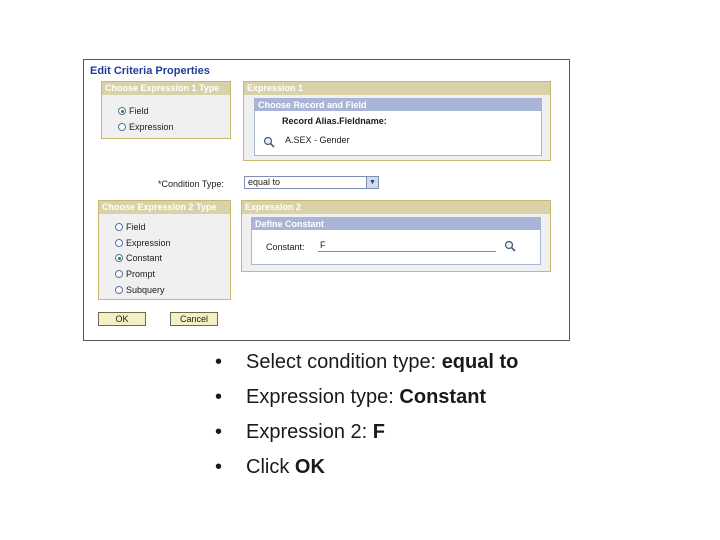 The image size is (720, 540). What do you see at coordinates (164, 207) in the screenshot?
I see `expr2-type-header: Choose Expression 2 Type` at bounding box center [164, 207].